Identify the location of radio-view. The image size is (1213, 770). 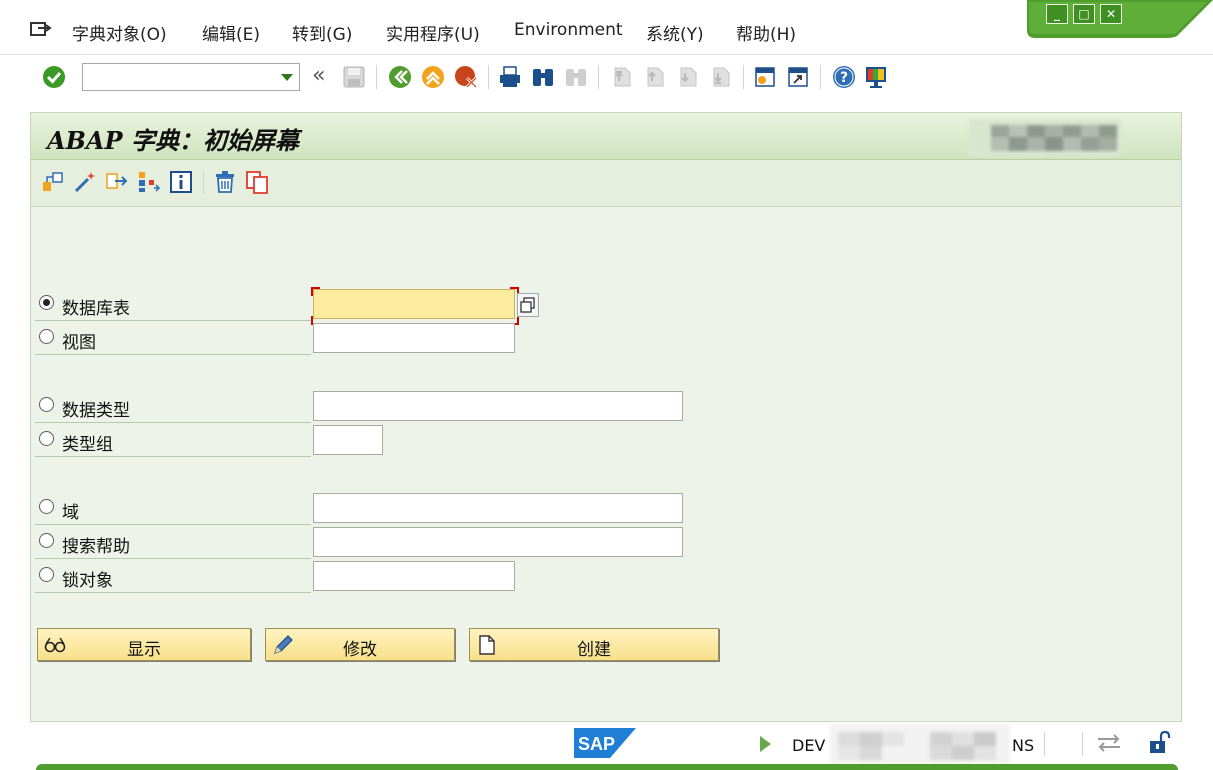
(46, 336).